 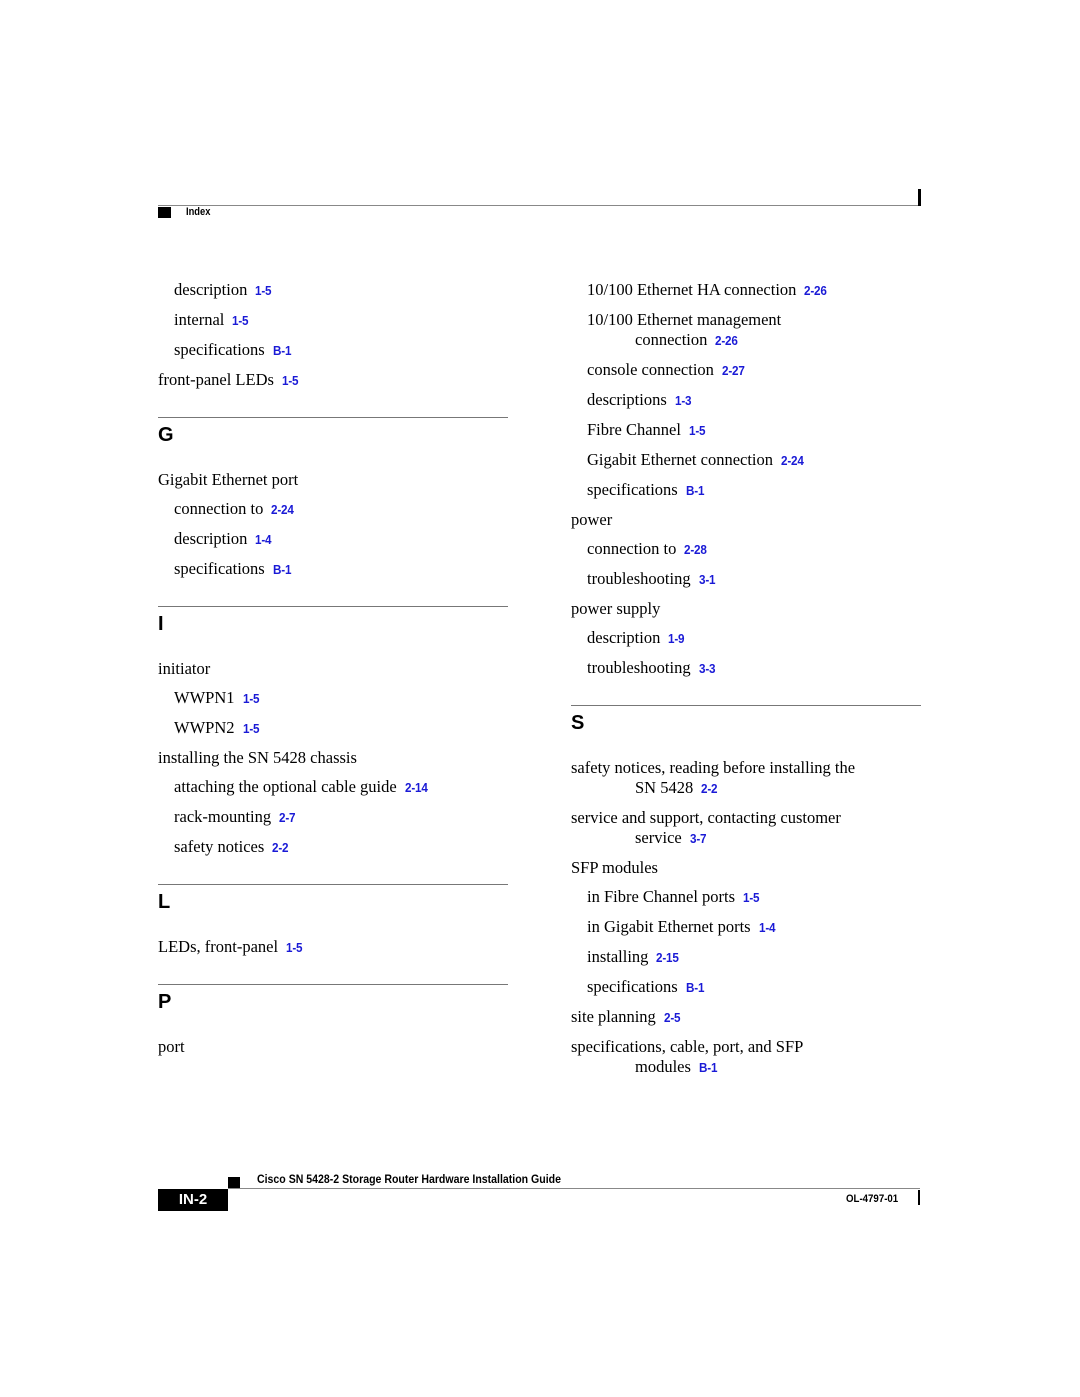 What do you see at coordinates (634, 429) in the screenshot?
I see `entry-term: Fibre Channel` at bounding box center [634, 429].